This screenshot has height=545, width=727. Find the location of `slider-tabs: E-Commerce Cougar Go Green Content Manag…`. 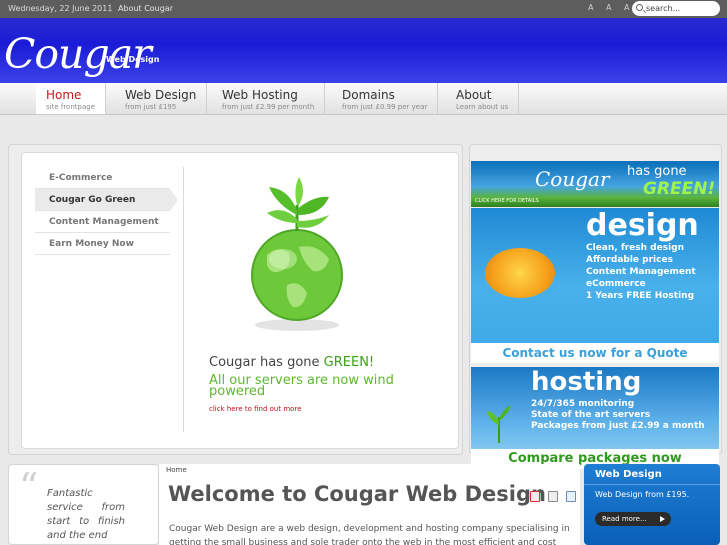

slider-tabs: E-Commerce Cougar Go Green Content Manag… is located at coordinates (106, 211).